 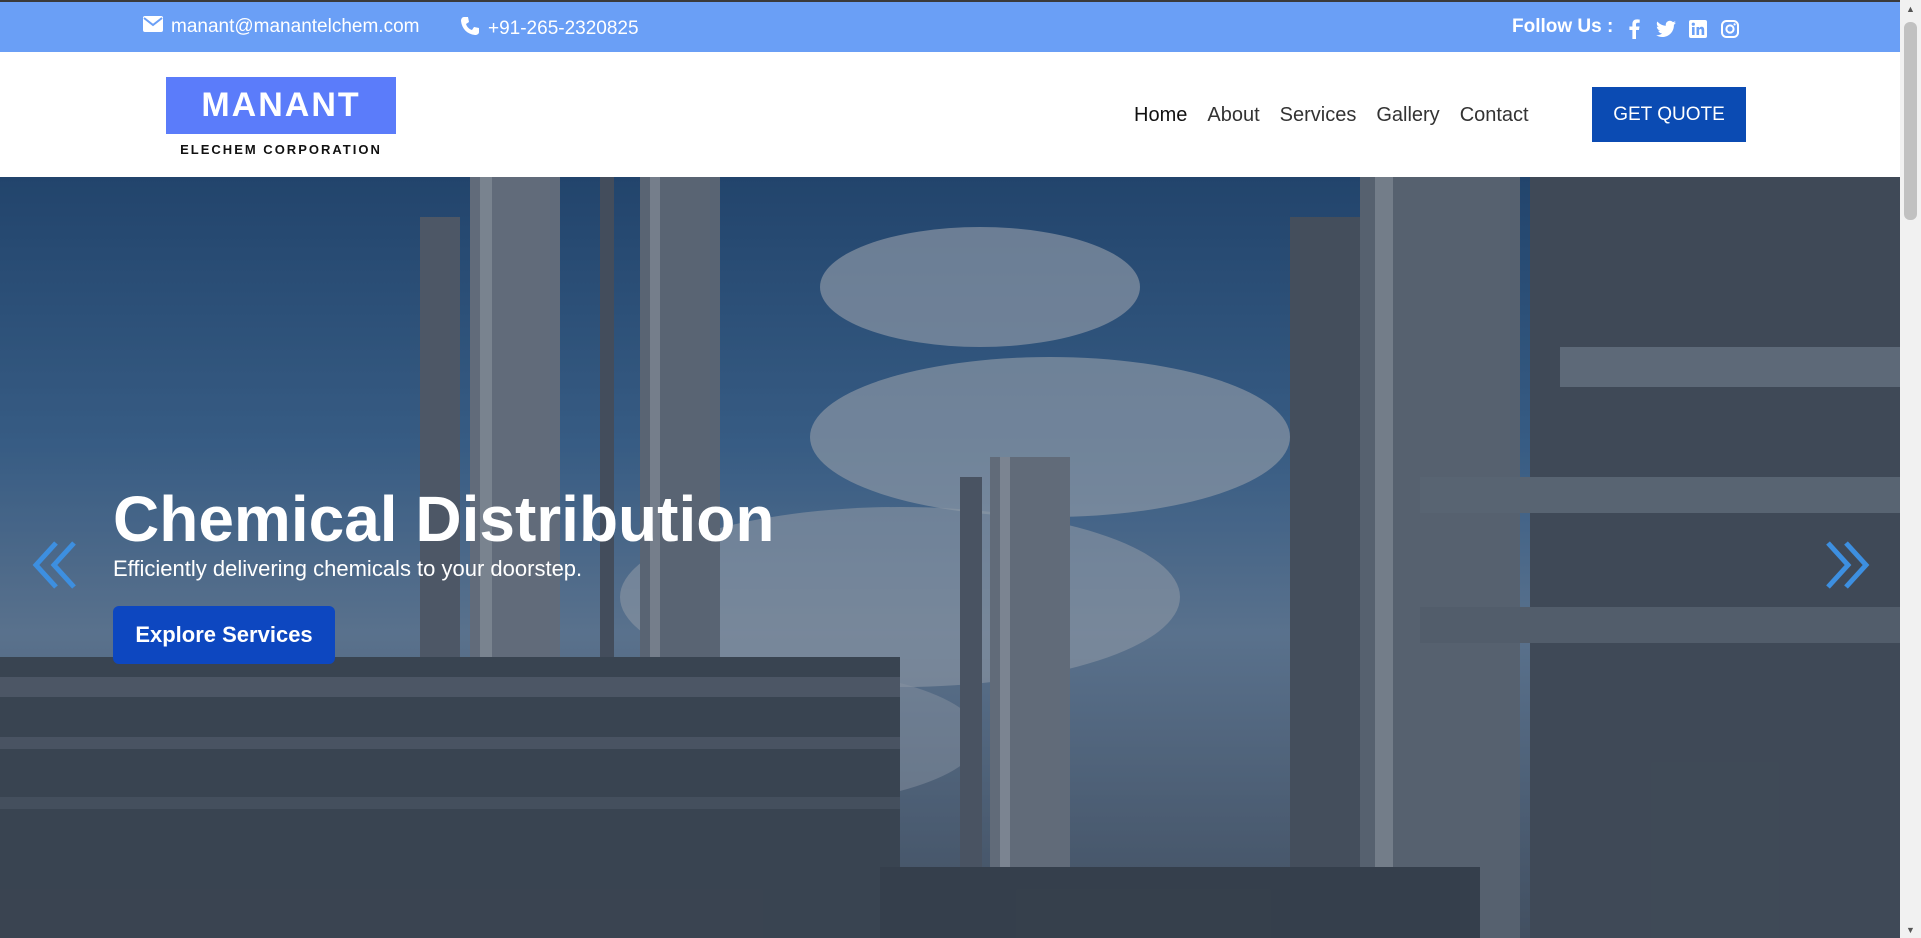 I want to click on nav-contact: Contact, so click(x=1494, y=115).